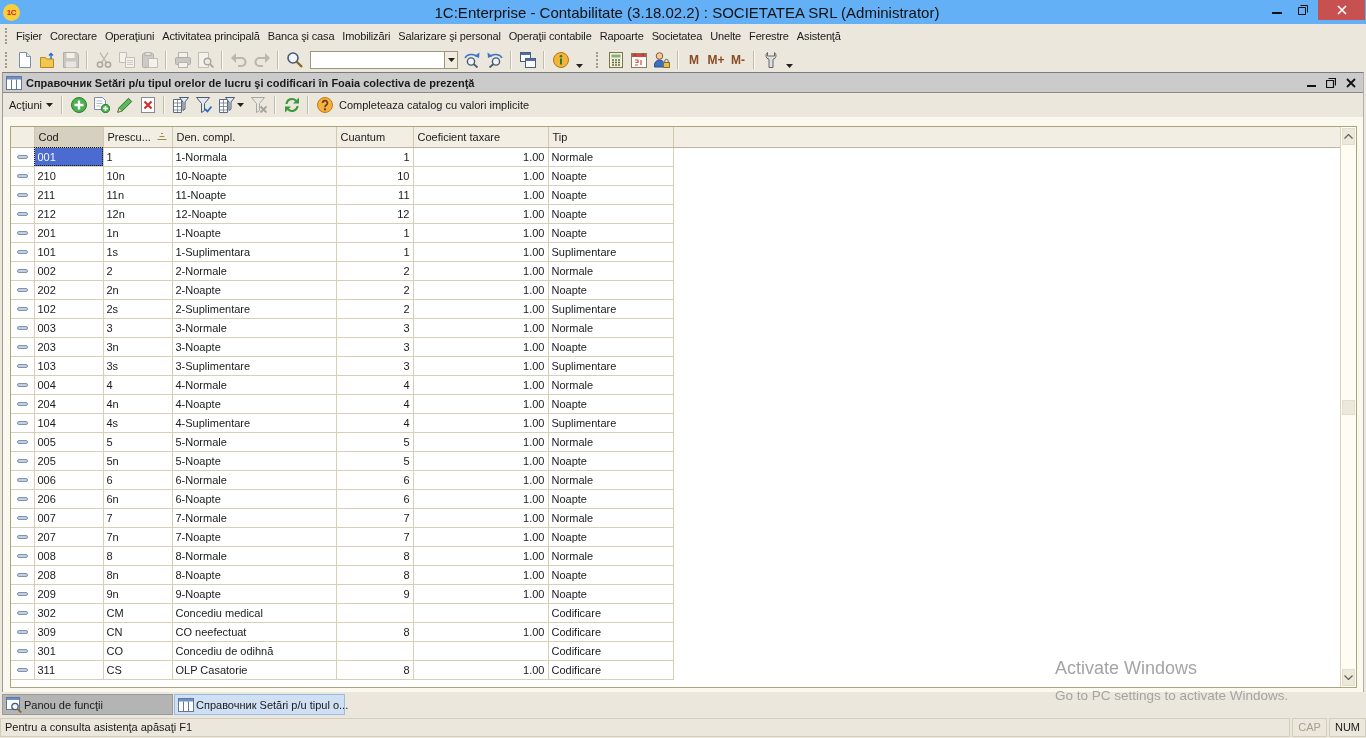 Image resolution: width=1366 pixels, height=738 pixels. What do you see at coordinates (68, 270) in the screenshot?
I see `table-cell: 002` at bounding box center [68, 270].